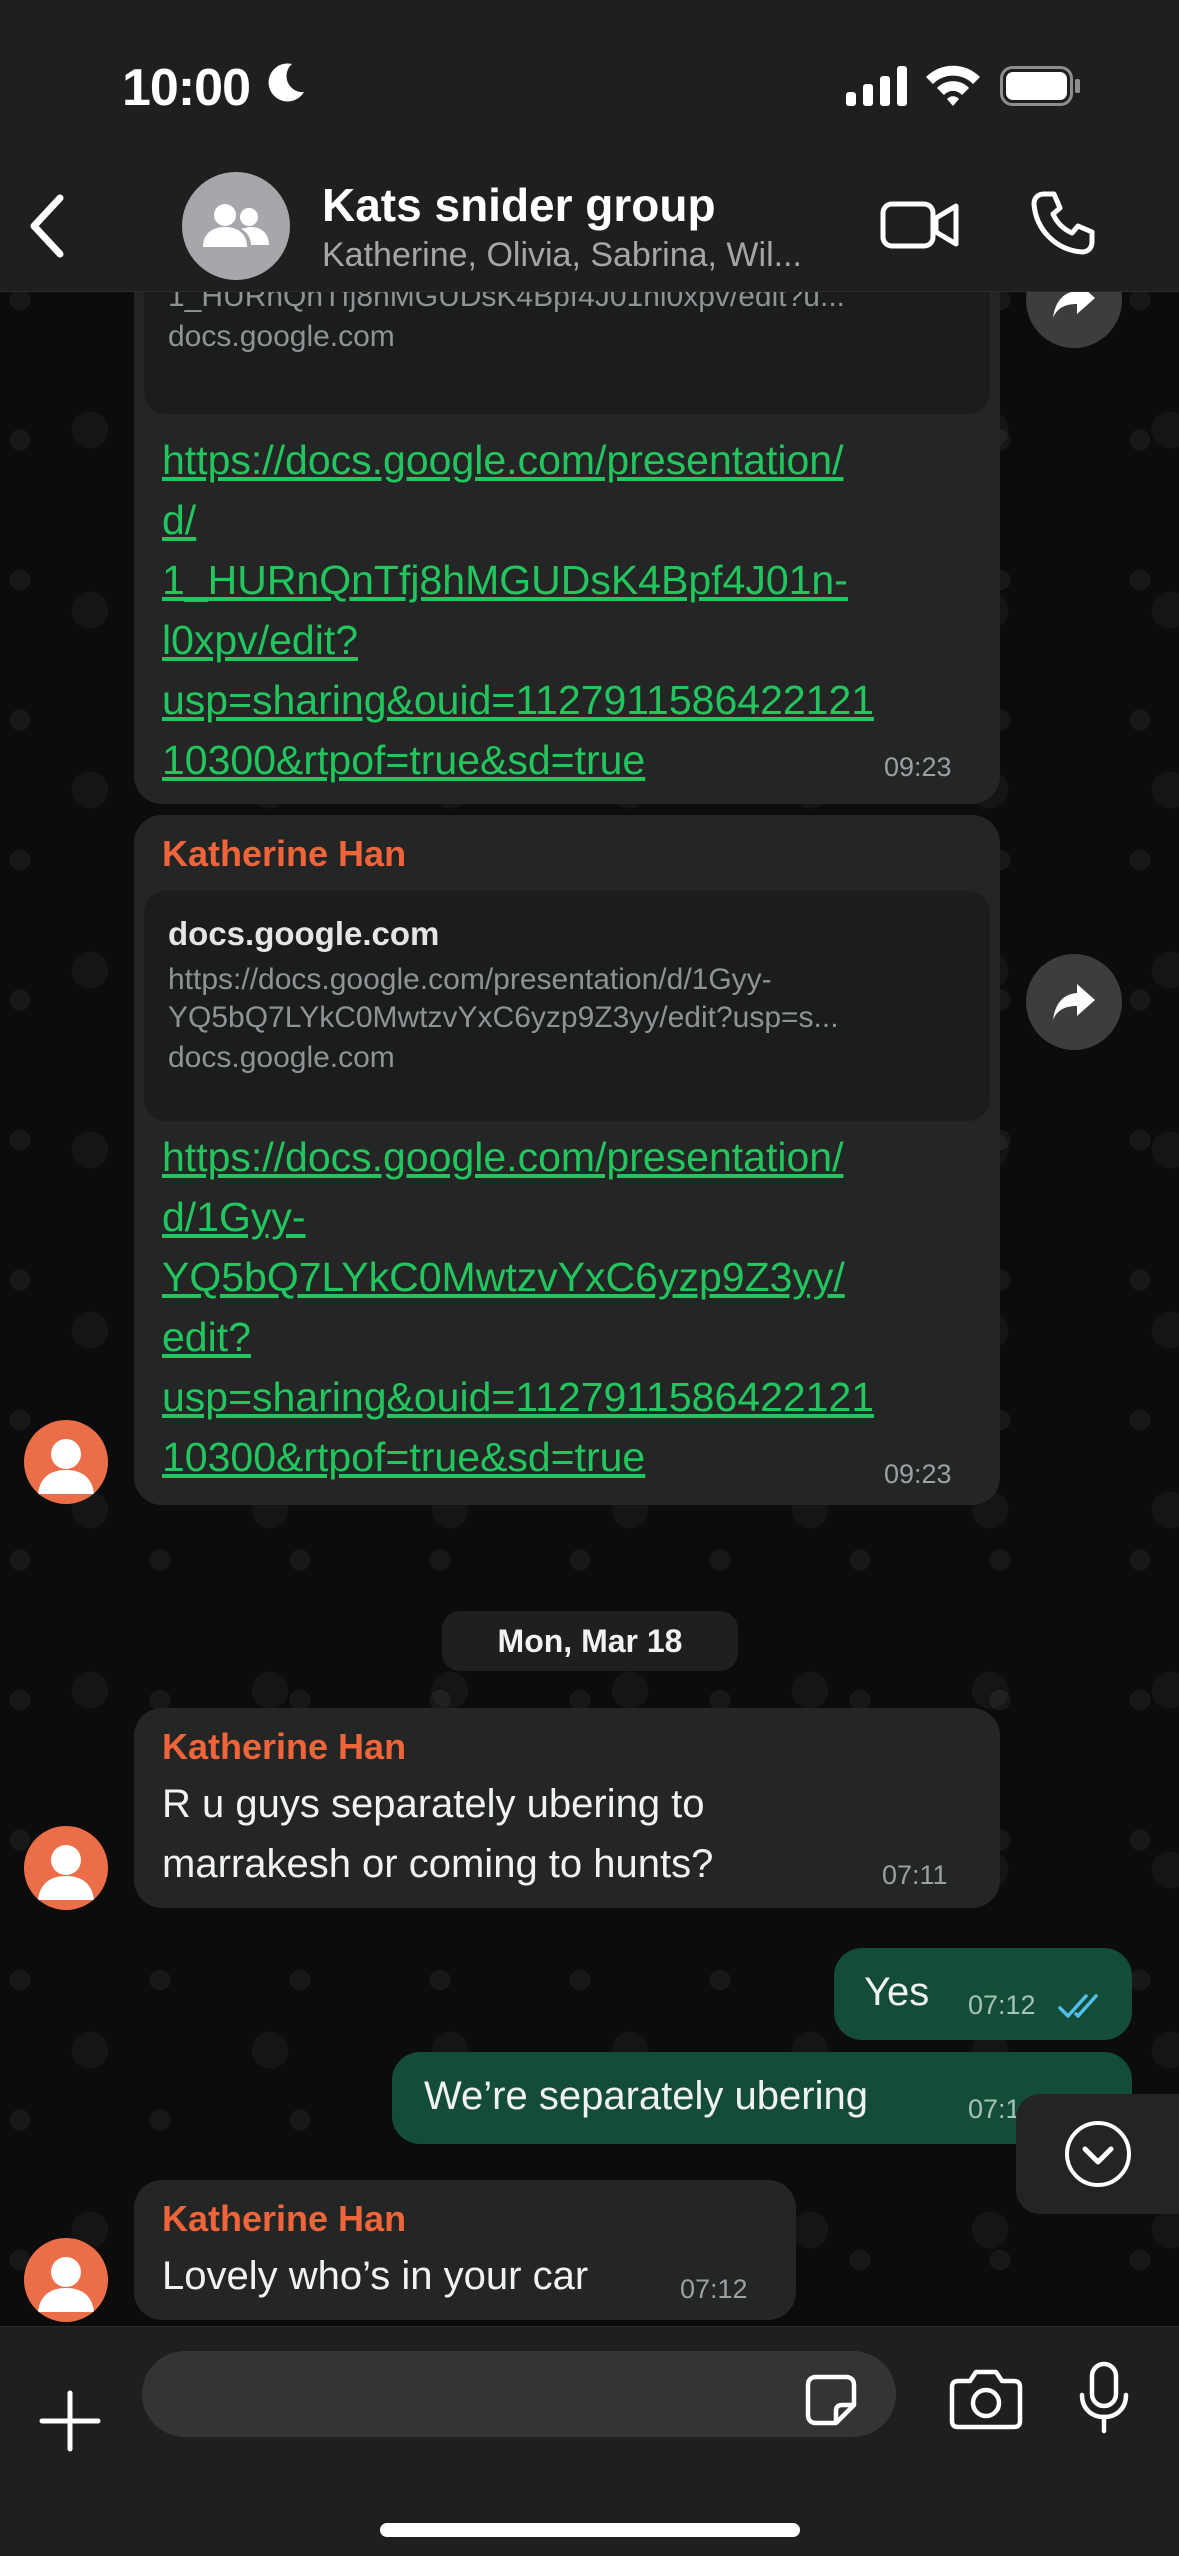 This screenshot has height=2556, width=1179. What do you see at coordinates (646, 2096) in the screenshot?
I see `message-text: We’re separately ubering` at bounding box center [646, 2096].